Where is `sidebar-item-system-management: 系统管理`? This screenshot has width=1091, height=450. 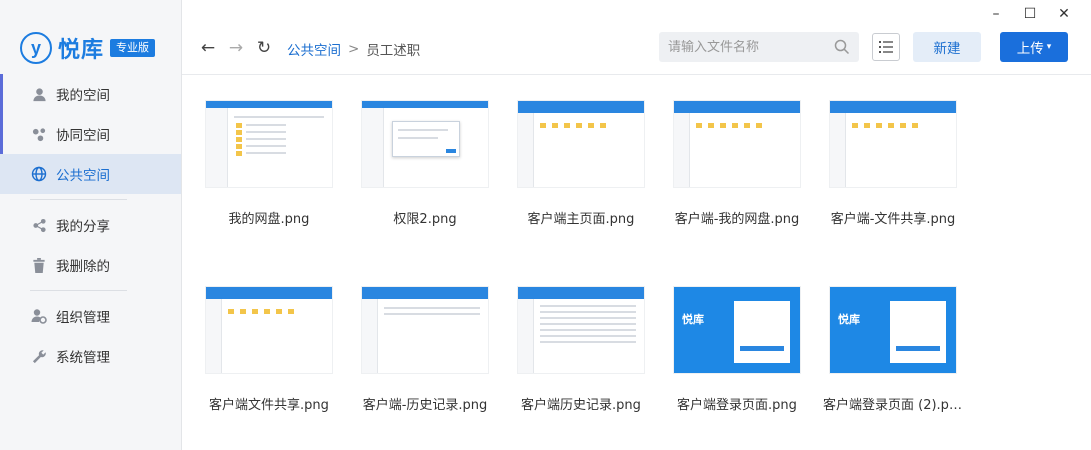 sidebar-item-system-management: 系统管理 is located at coordinates (90, 356).